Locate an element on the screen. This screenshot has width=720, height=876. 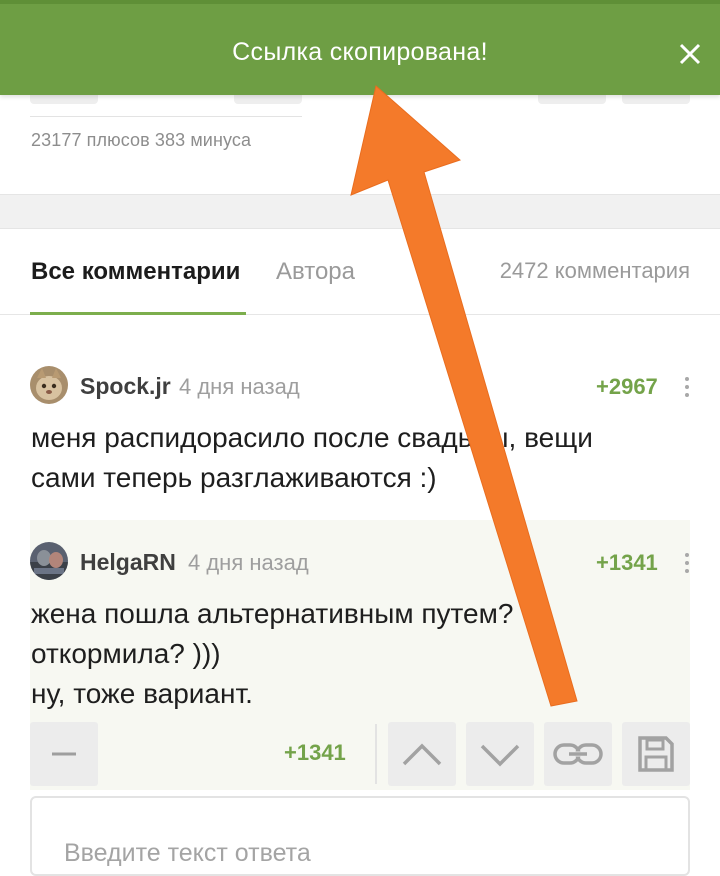
comment-text-line: жена пошла альтернативным путем? is located at coordinates (272, 613).